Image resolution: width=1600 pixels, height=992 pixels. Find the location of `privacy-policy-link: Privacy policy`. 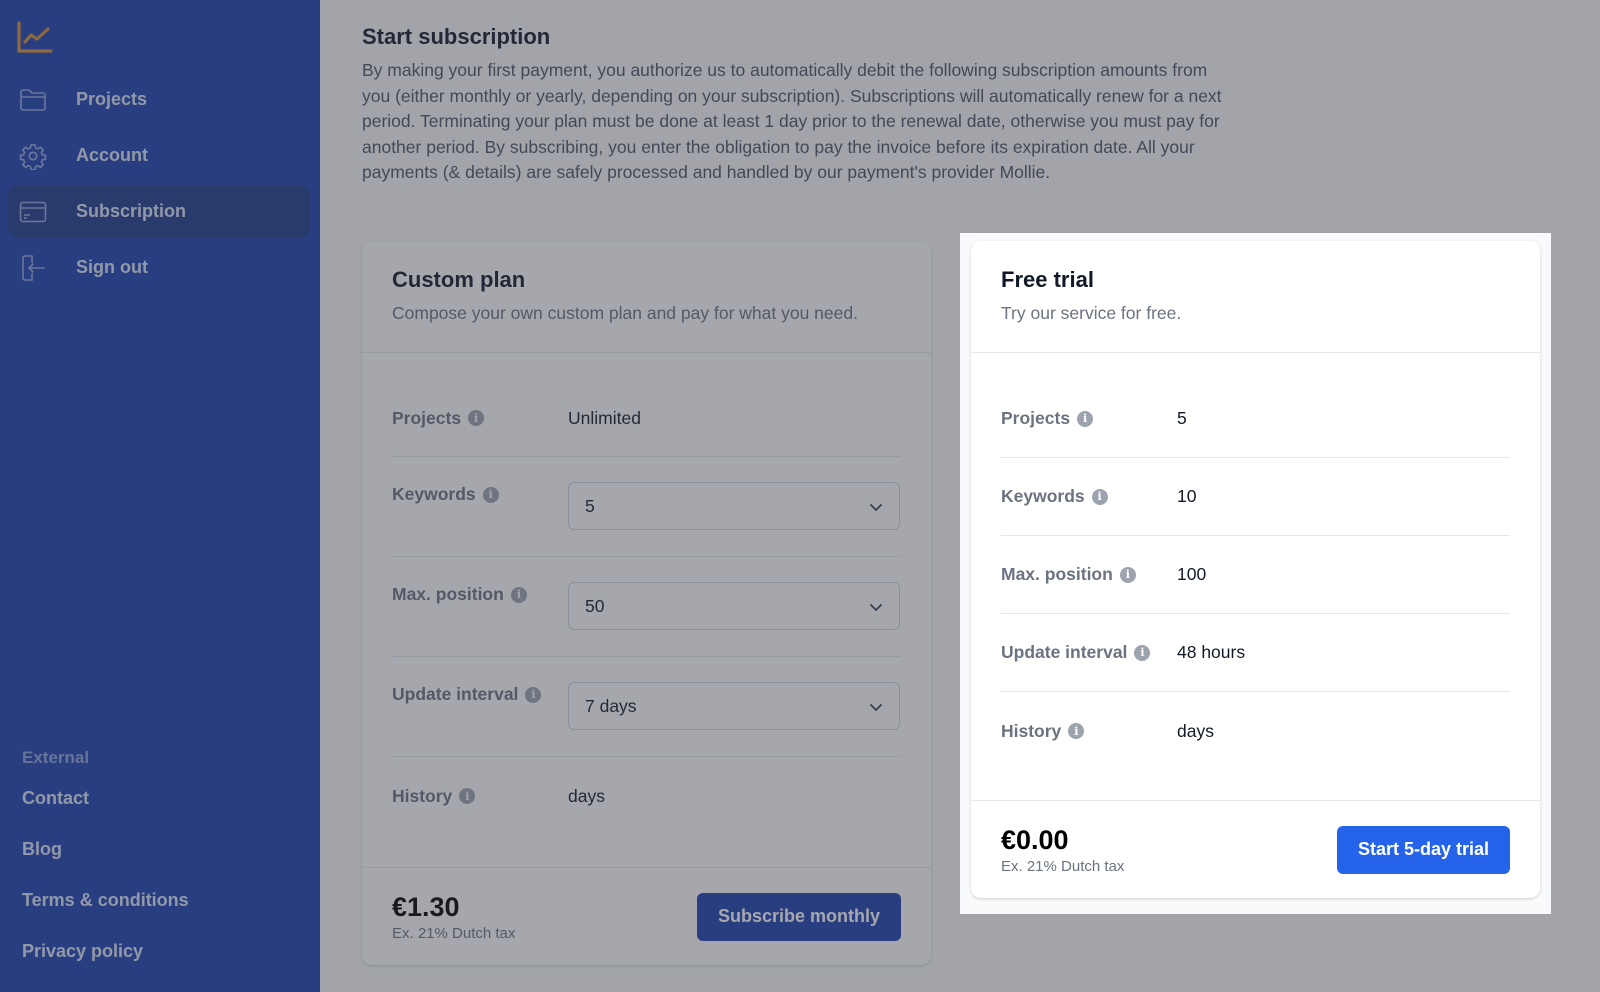

privacy-policy-link: Privacy policy is located at coordinates (105, 964).